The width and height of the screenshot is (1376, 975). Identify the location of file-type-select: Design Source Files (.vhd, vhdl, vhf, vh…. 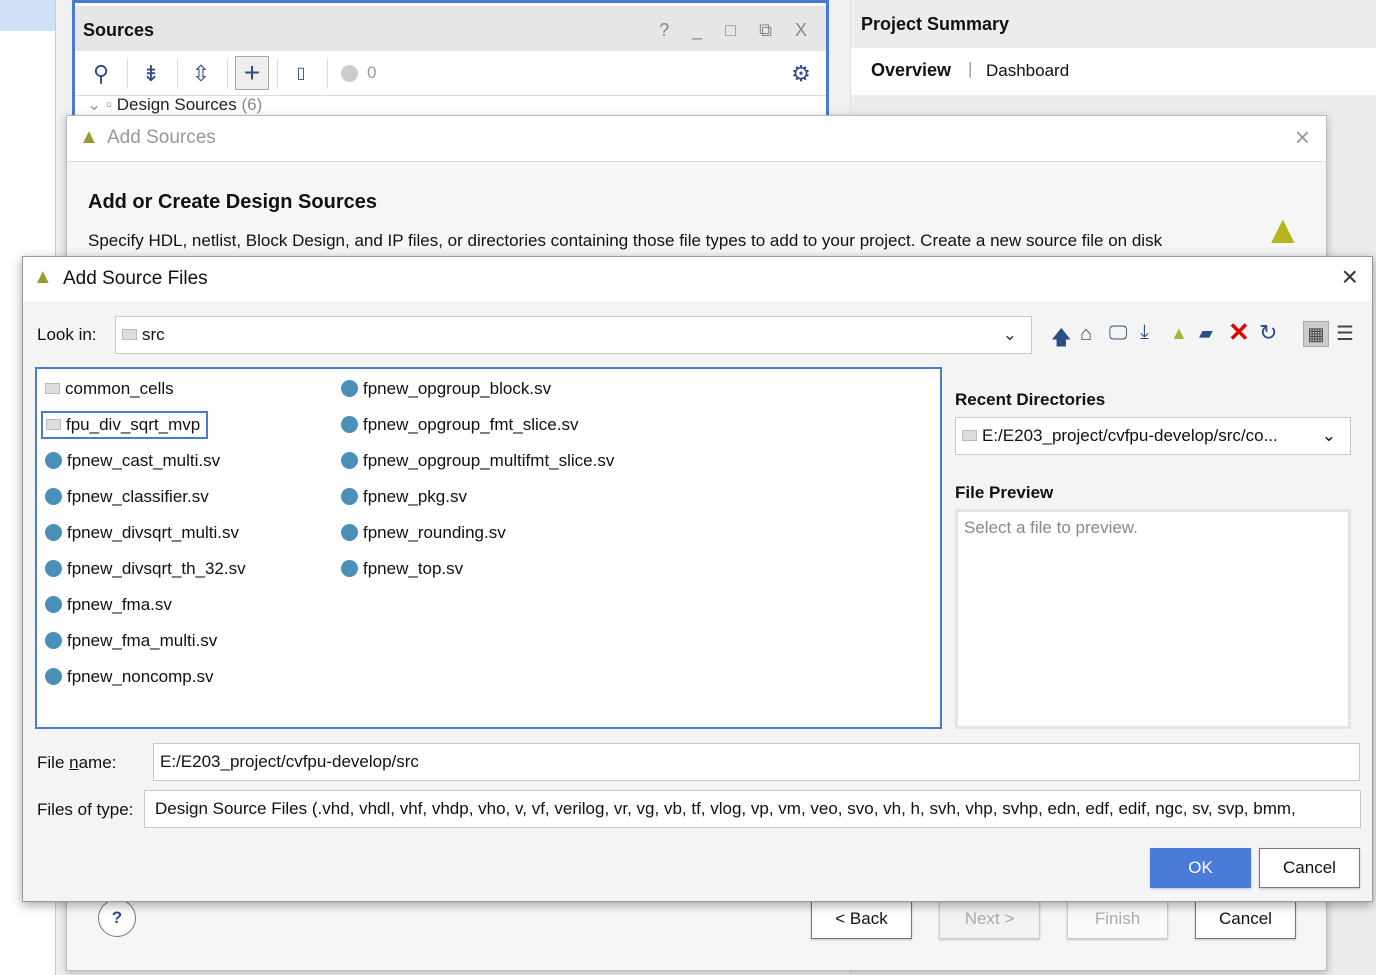
(752, 809).